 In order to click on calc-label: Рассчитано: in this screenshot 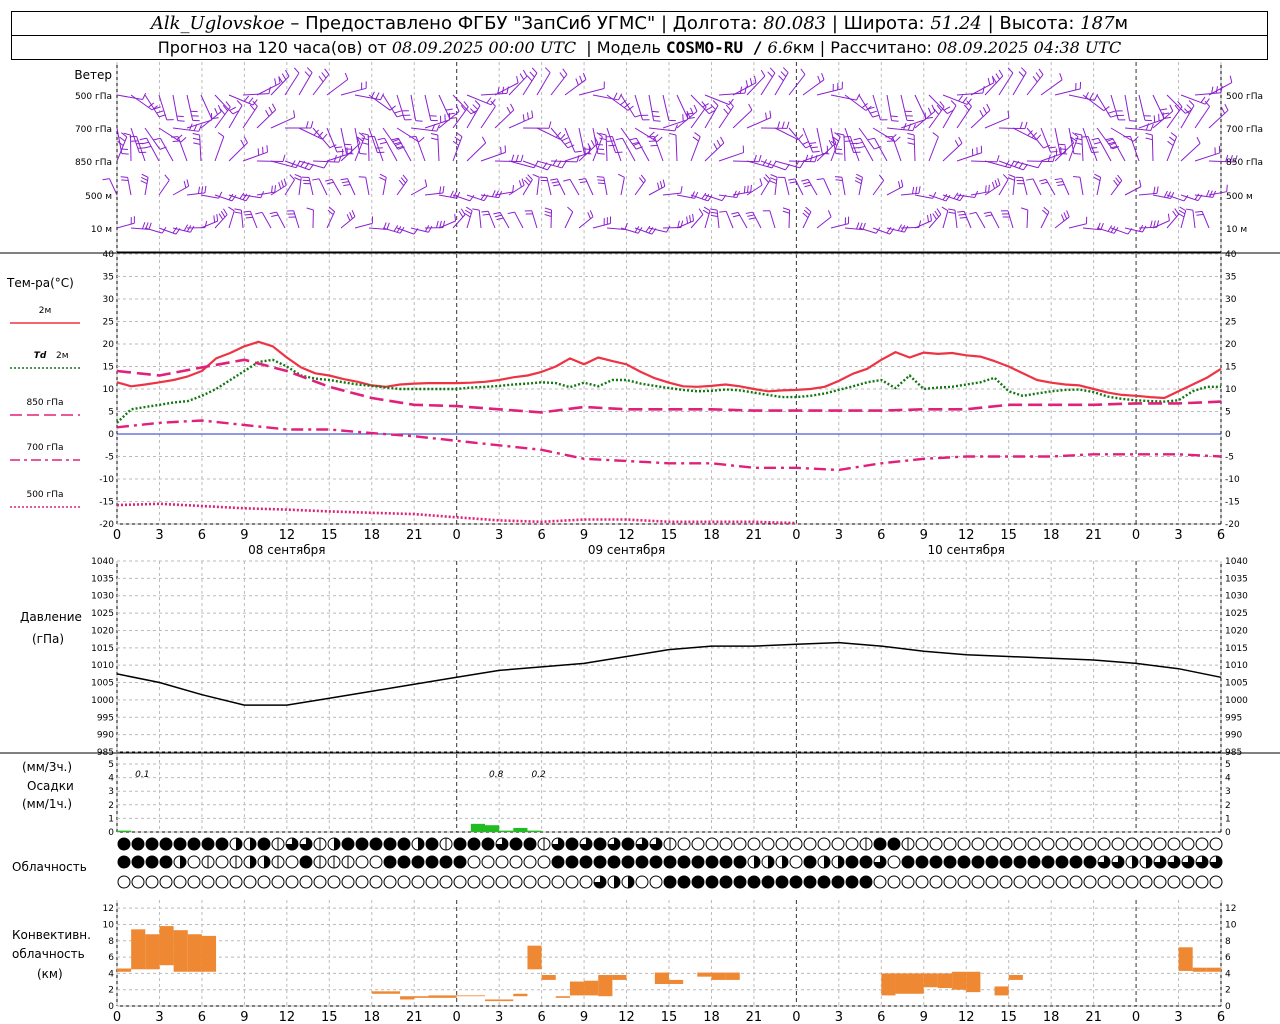, I will do `click(881, 47)`.